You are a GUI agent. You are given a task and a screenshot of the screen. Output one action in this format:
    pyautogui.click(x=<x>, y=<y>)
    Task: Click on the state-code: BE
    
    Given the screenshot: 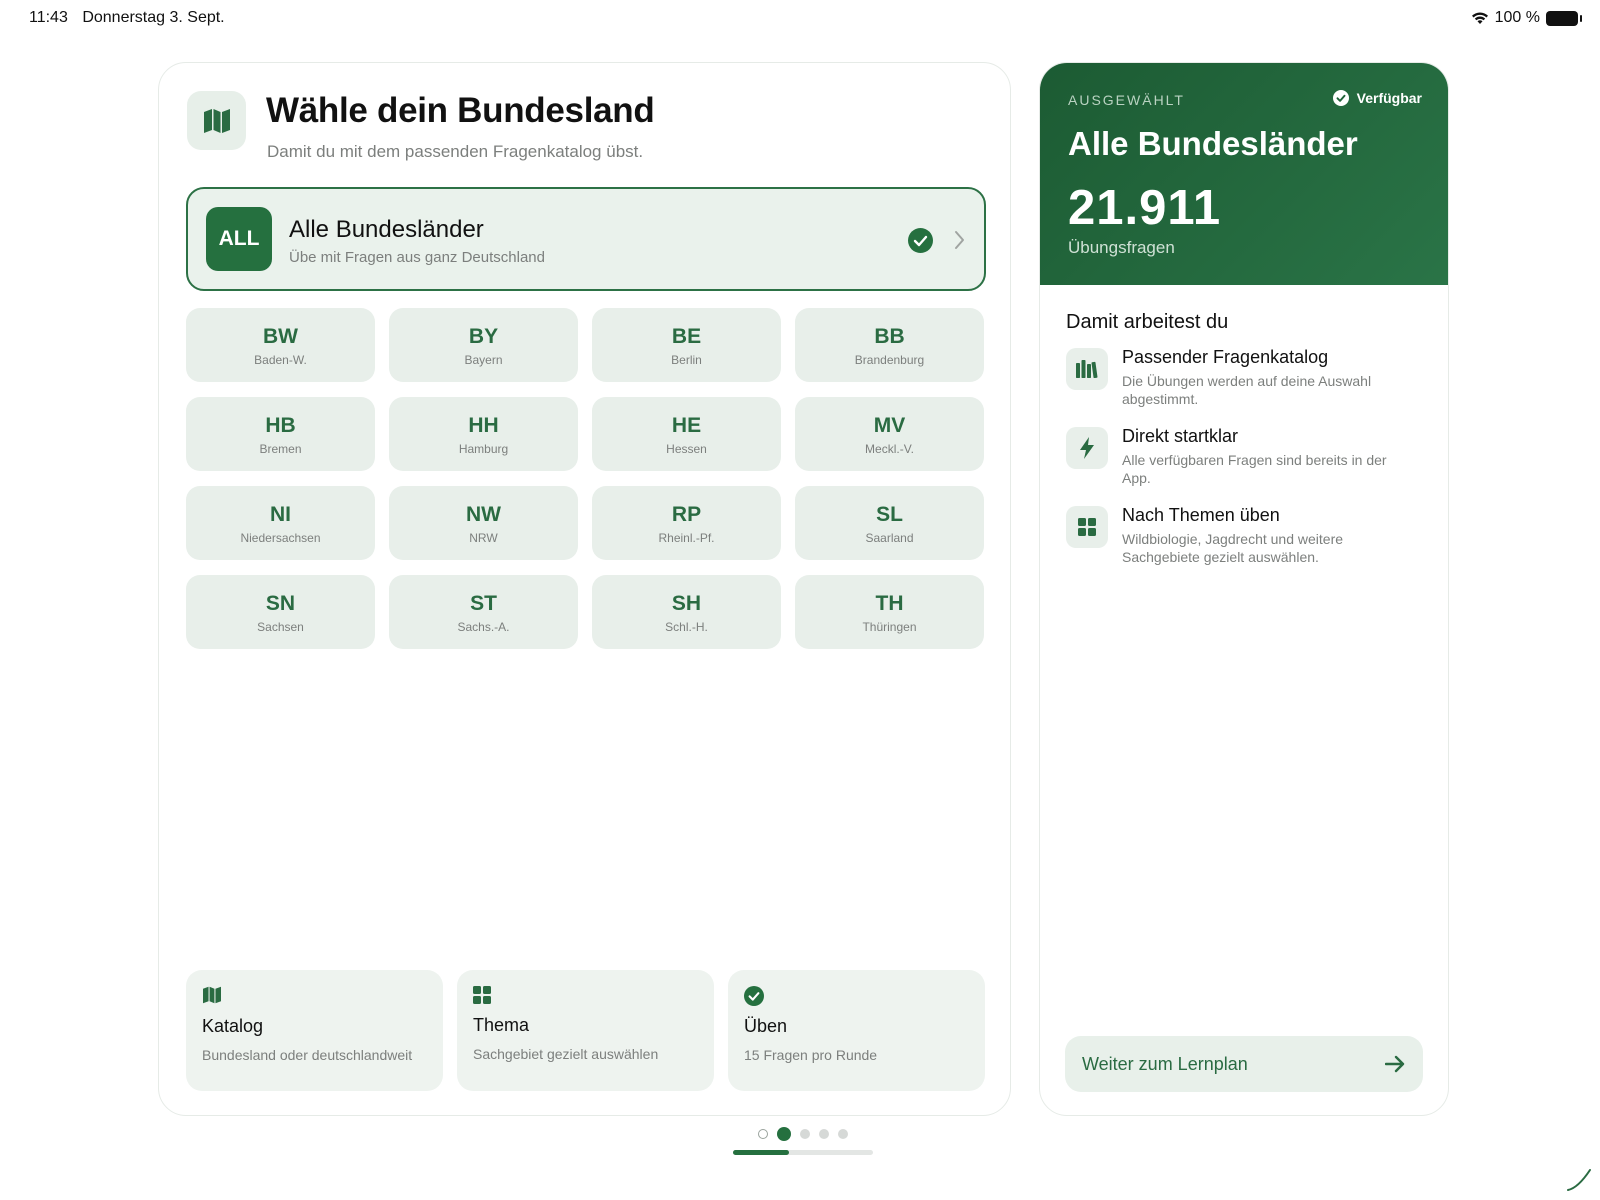 What is the action you would take?
    pyautogui.click(x=686, y=336)
    